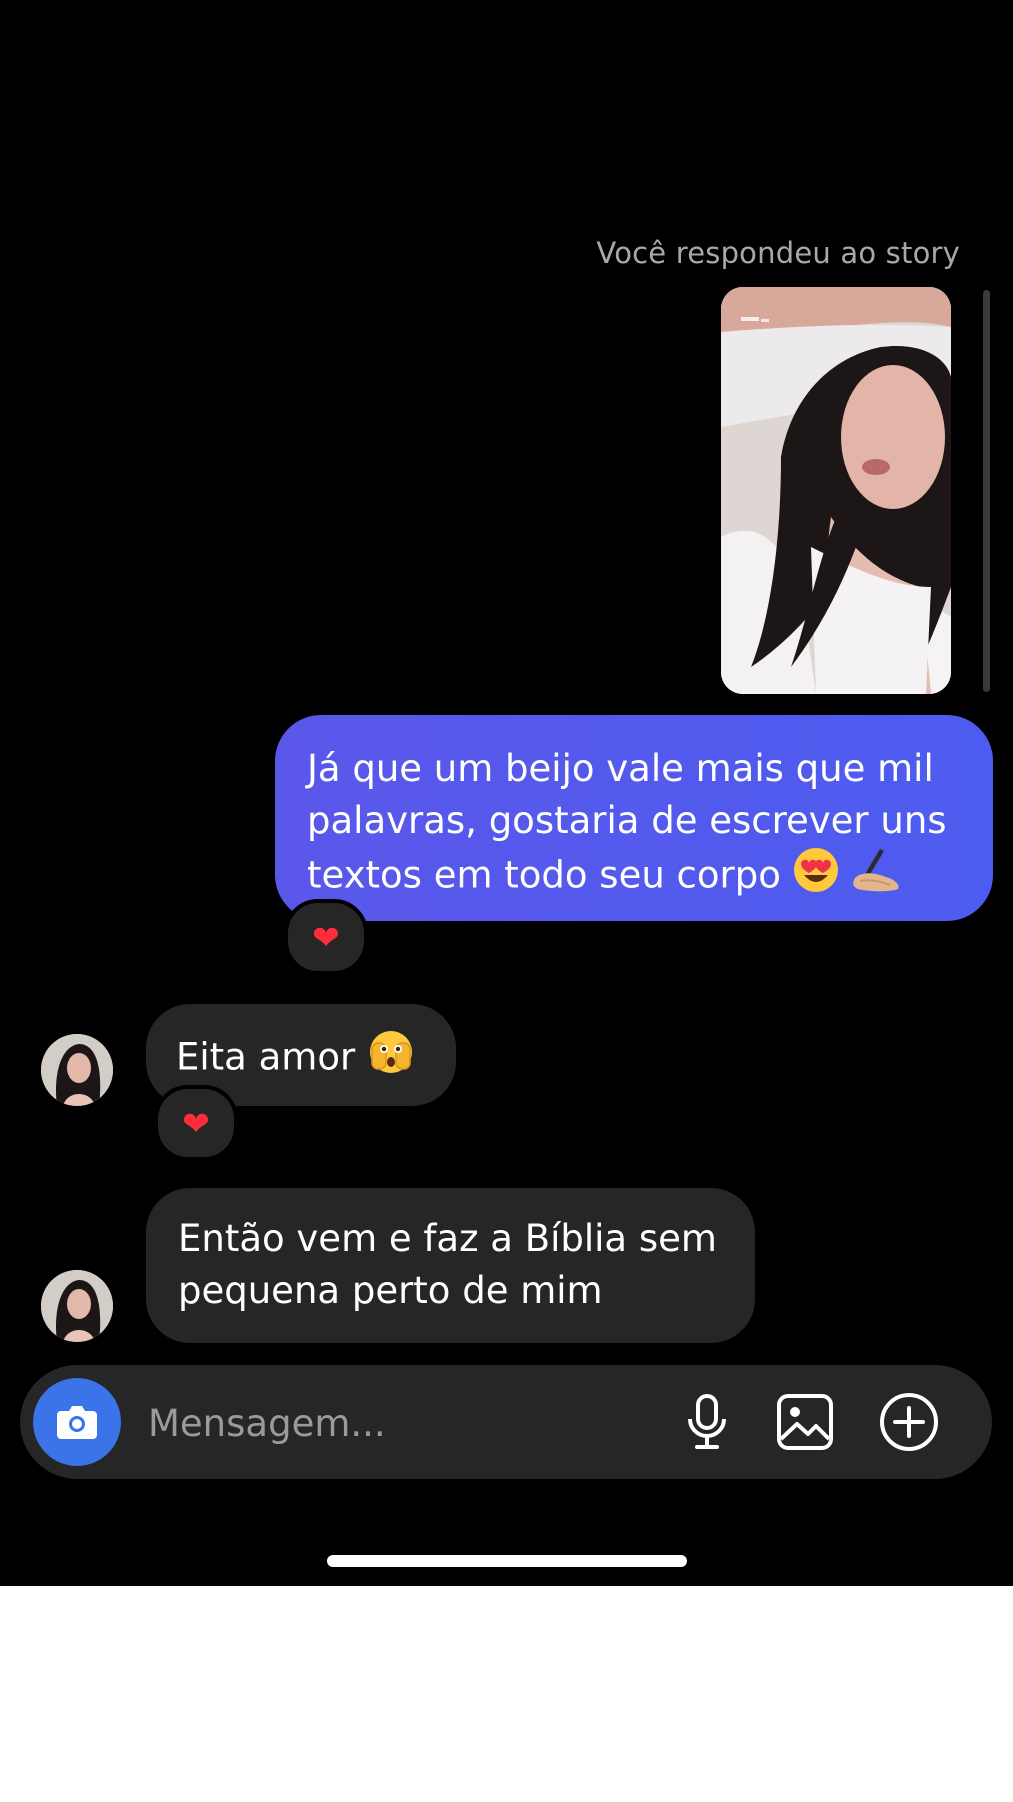 This screenshot has width=1013, height=1802. I want to click on camera-icon, so click(77, 1422).